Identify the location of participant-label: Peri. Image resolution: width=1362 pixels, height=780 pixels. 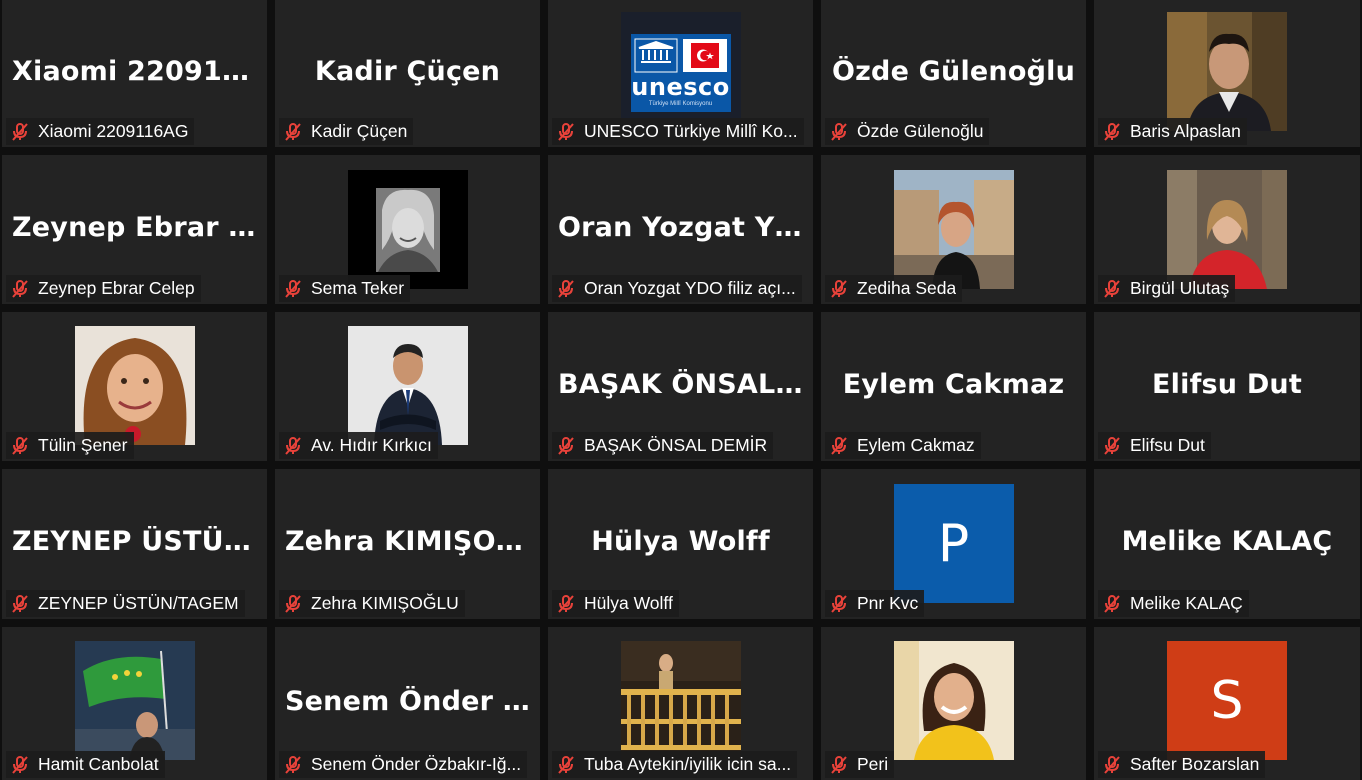
(860, 764).